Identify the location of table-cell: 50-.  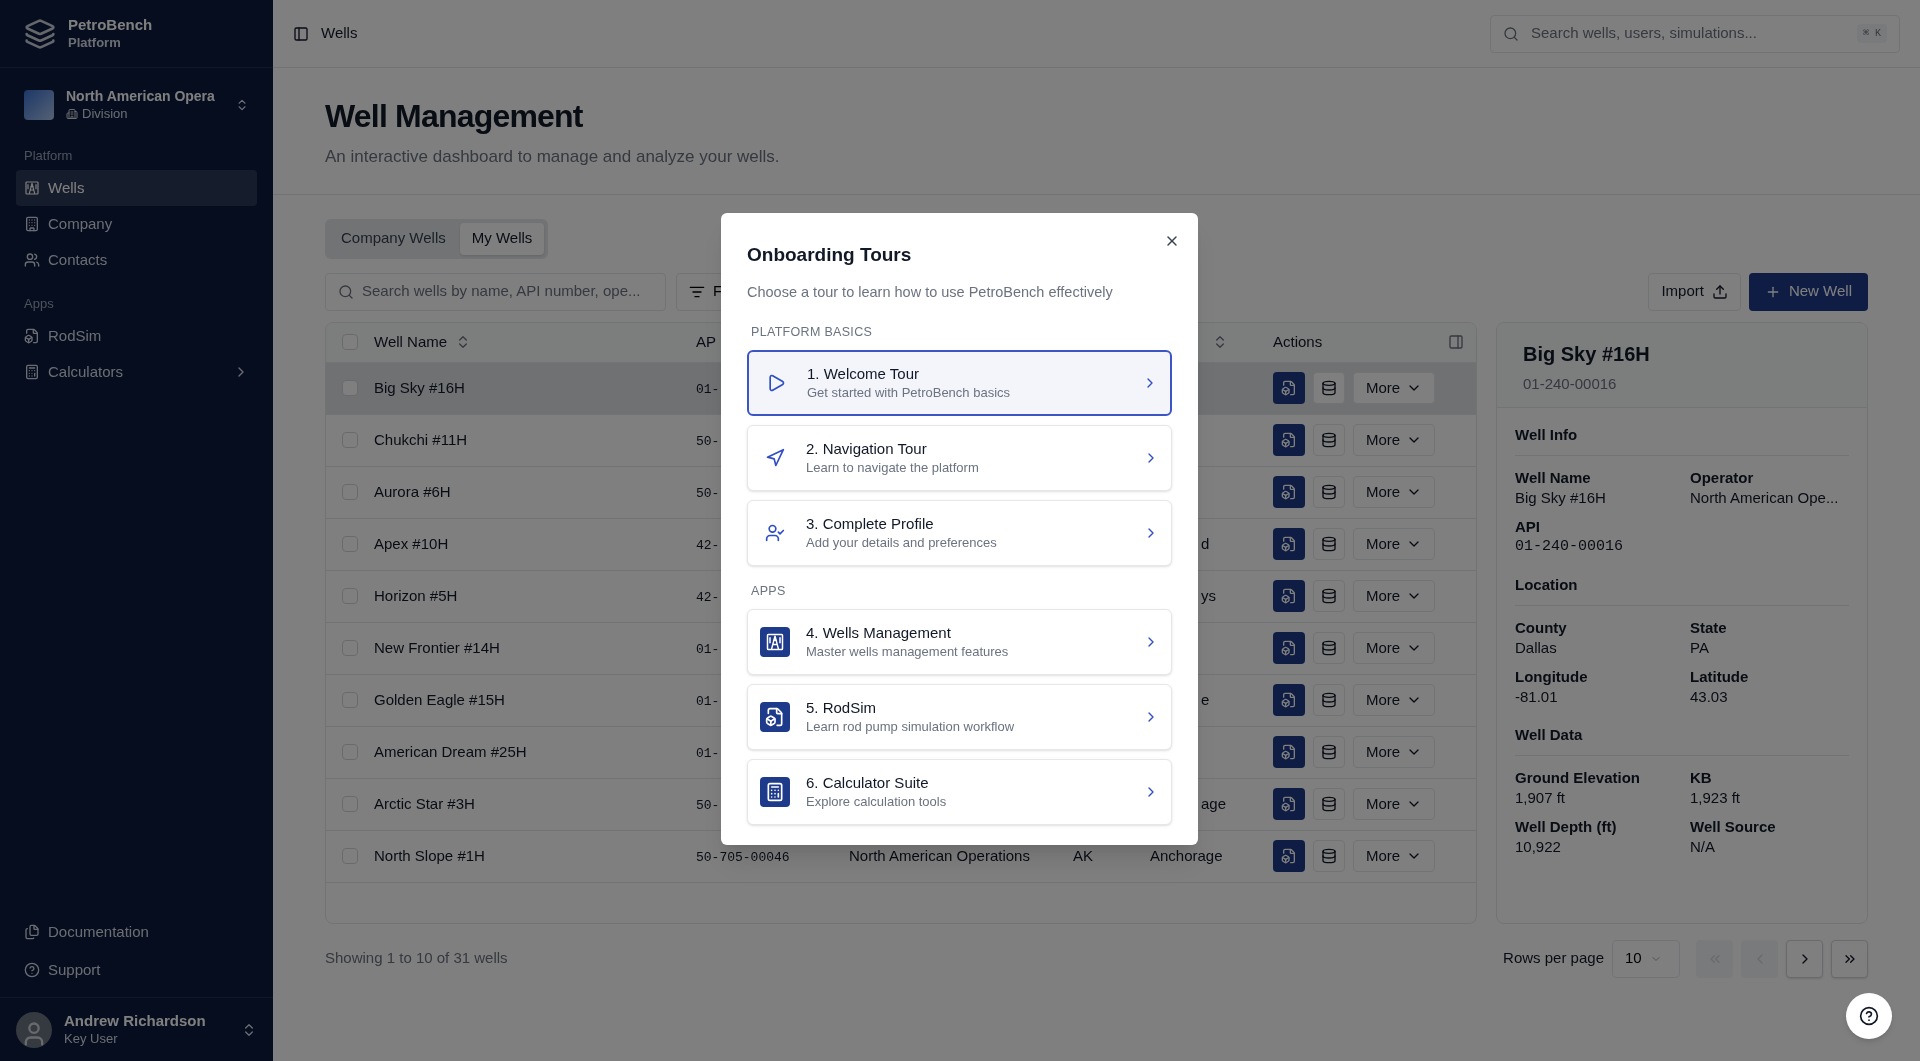
(708, 493).